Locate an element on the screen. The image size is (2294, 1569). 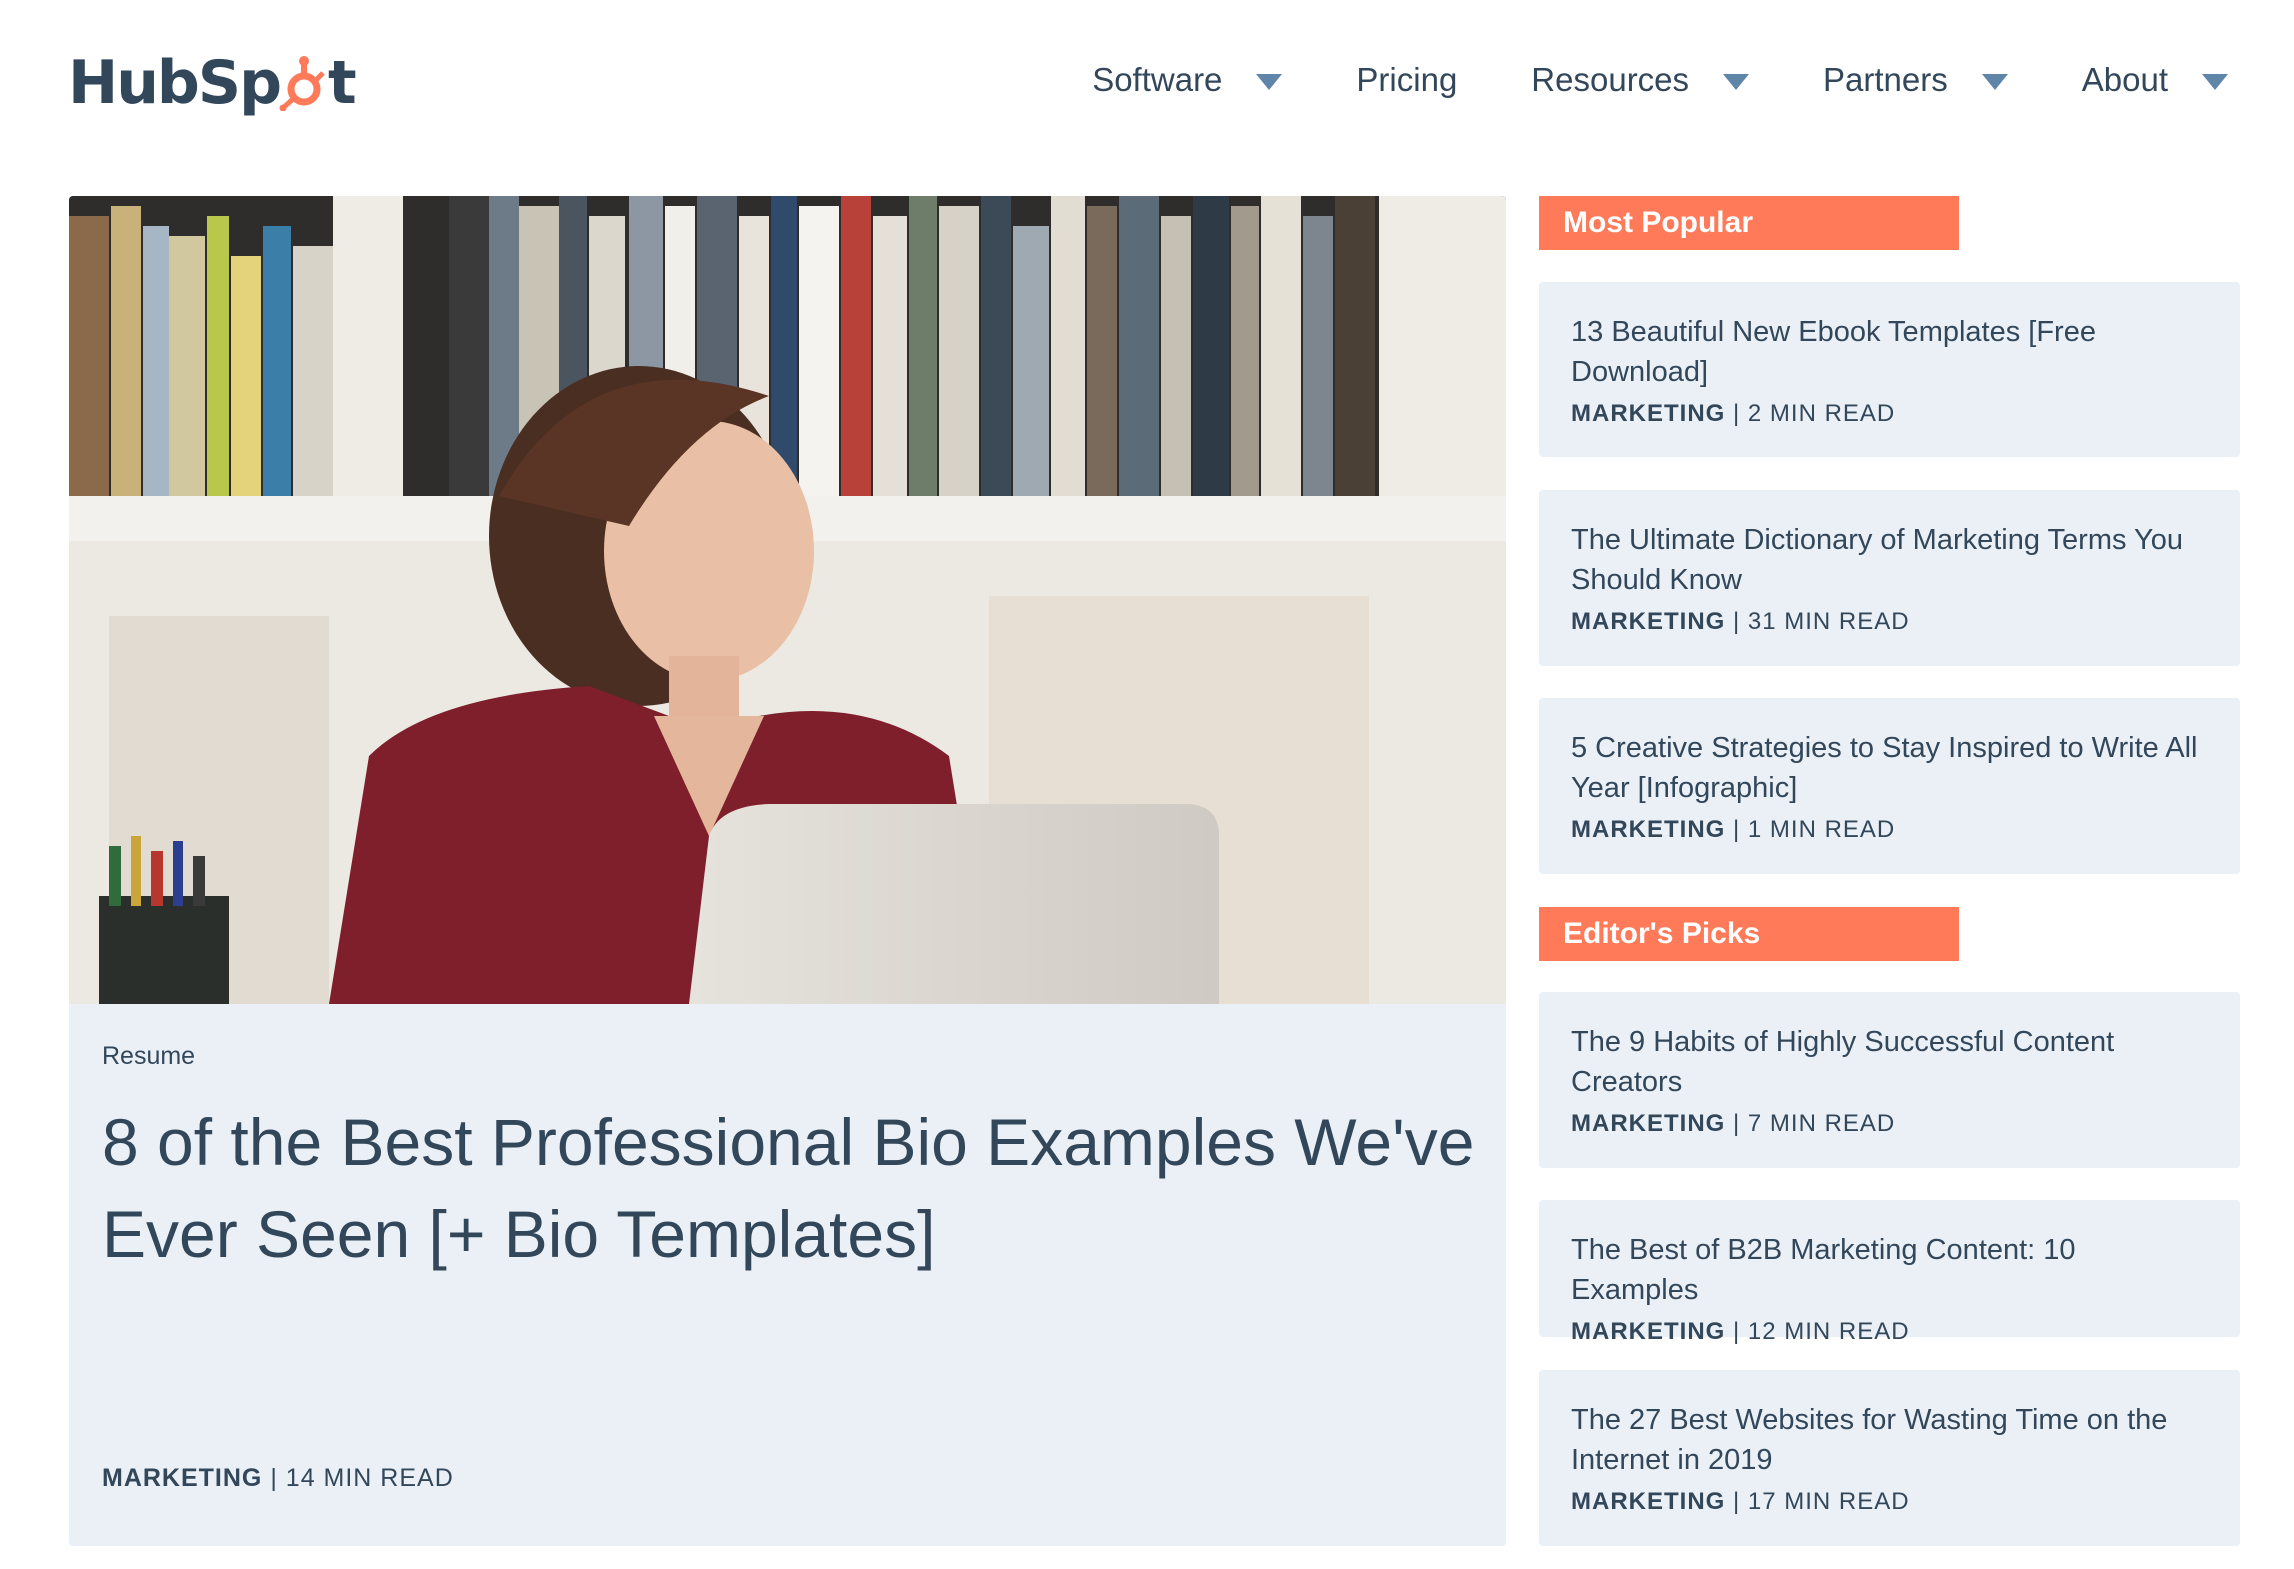
list-item-meta: MARKETING | 17 MIN READ is located at coordinates (1889, 1502).